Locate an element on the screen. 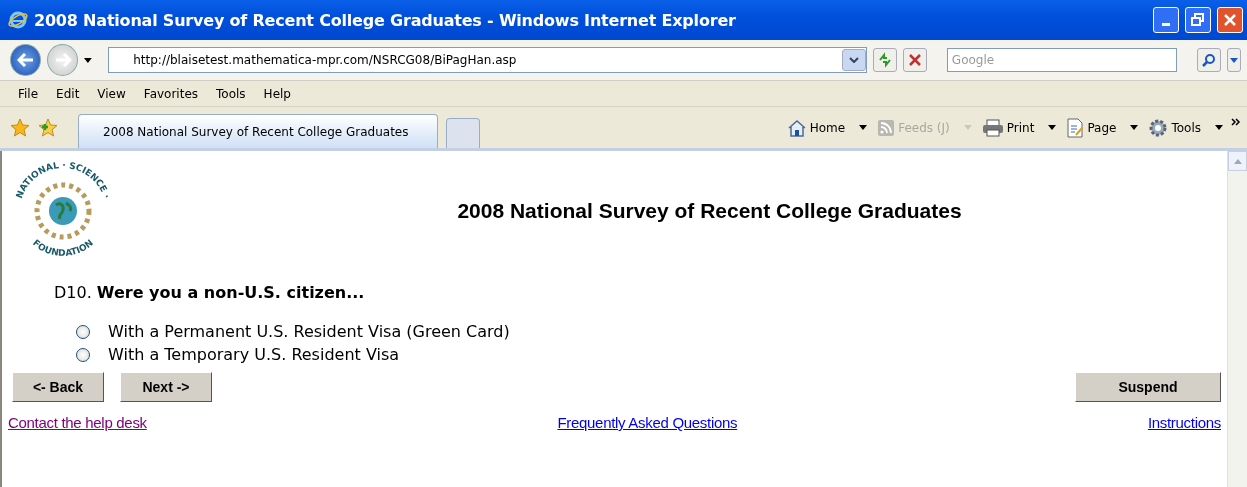  menu-item: File is located at coordinates (28, 93).